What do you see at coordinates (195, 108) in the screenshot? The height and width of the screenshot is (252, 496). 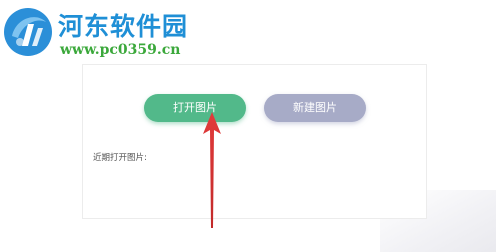 I see `open-image-button: 打开图片` at bounding box center [195, 108].